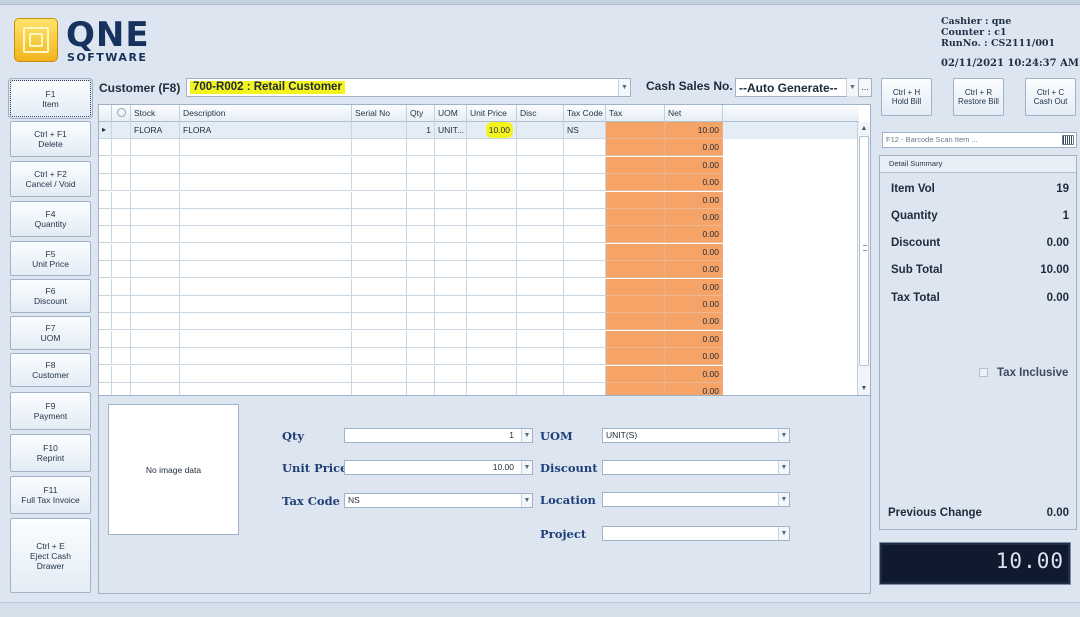 The height and width of the screenshot is (617, 1080). Describe the element at coordinates (1050, 97) in the screenshot. I see `cash-out-button: Ctrl + C Cash Out` at that location.